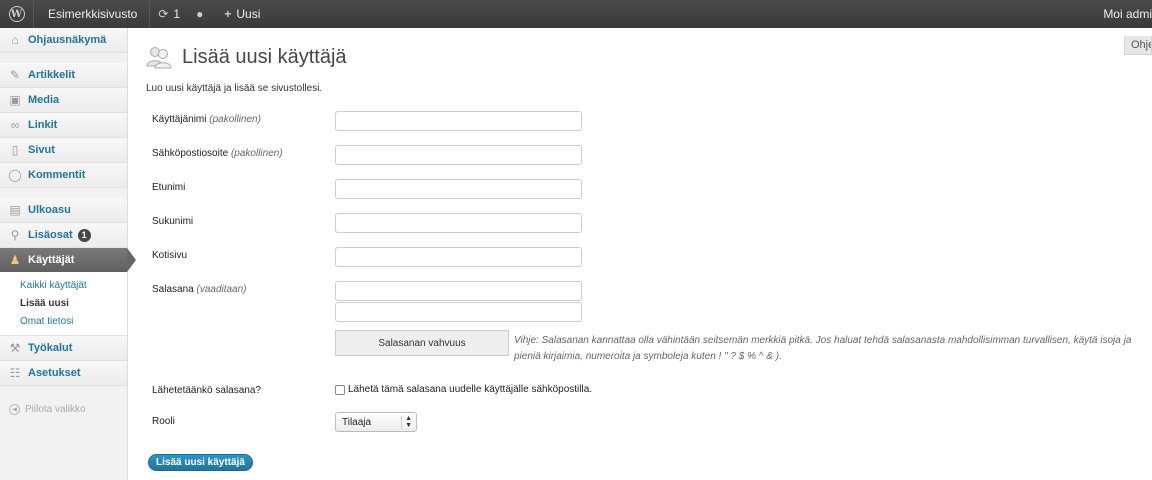 The image size is (1152, 480). I want to click on password-label-text: Salasana, so click(173, 289).